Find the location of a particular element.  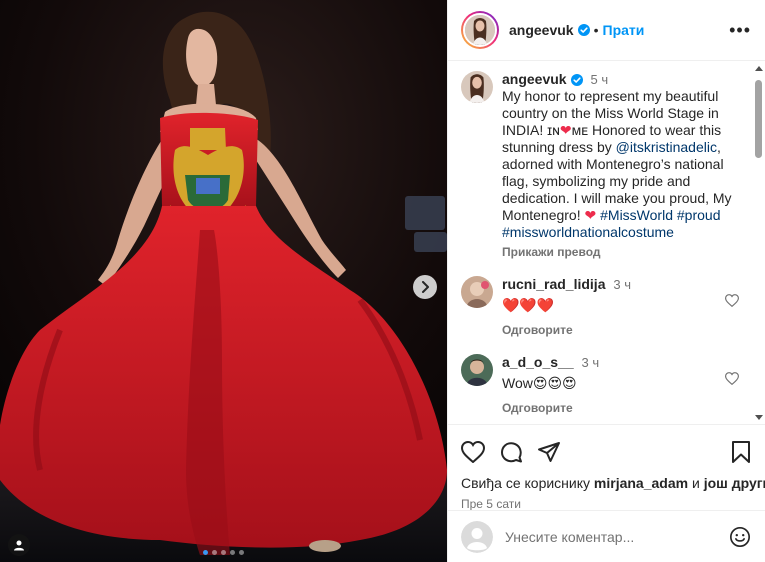

emoji-icon is located at coordinates (740, 537).